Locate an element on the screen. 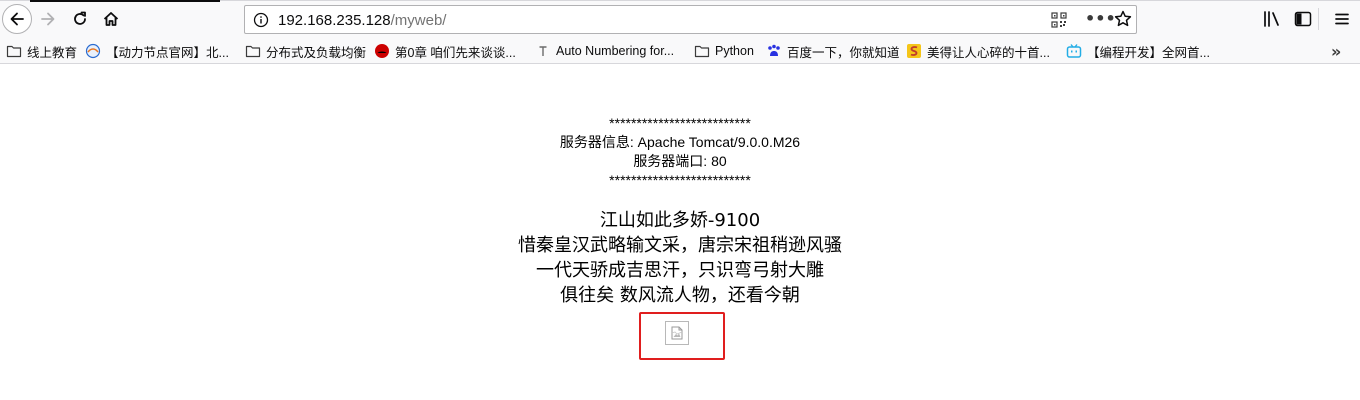  url-text: 192.168.235.128/myweb/ is located at coordinates (362, 20).